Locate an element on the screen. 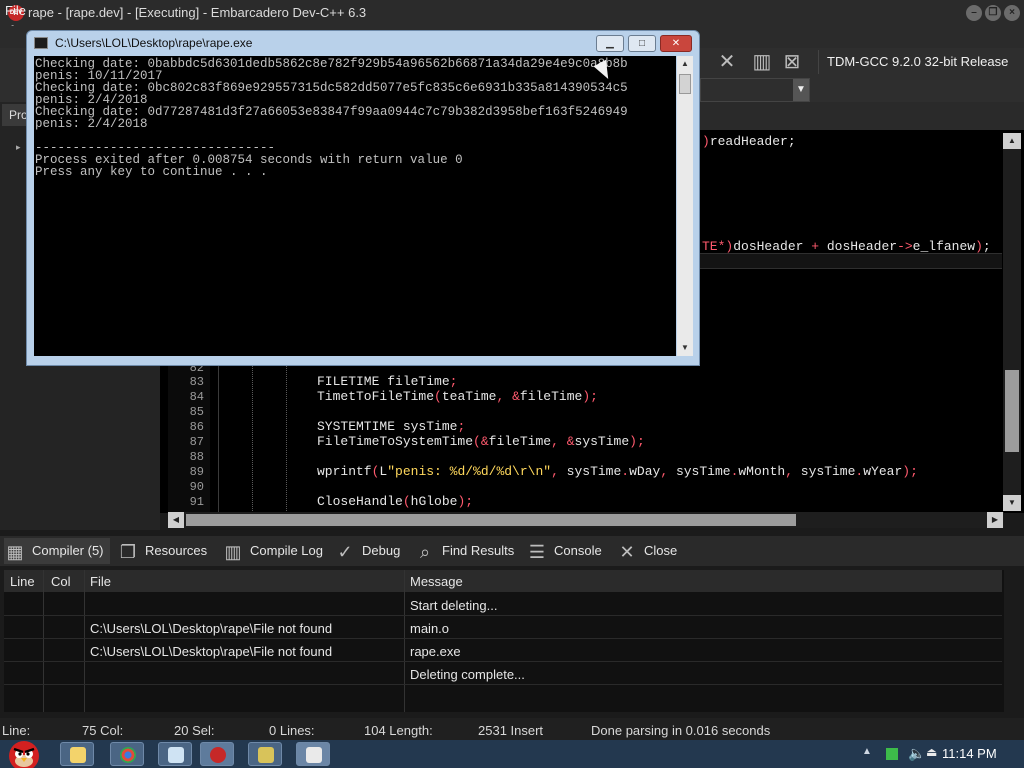  tab-label: Compile Log is located at coordinates (286, 550).